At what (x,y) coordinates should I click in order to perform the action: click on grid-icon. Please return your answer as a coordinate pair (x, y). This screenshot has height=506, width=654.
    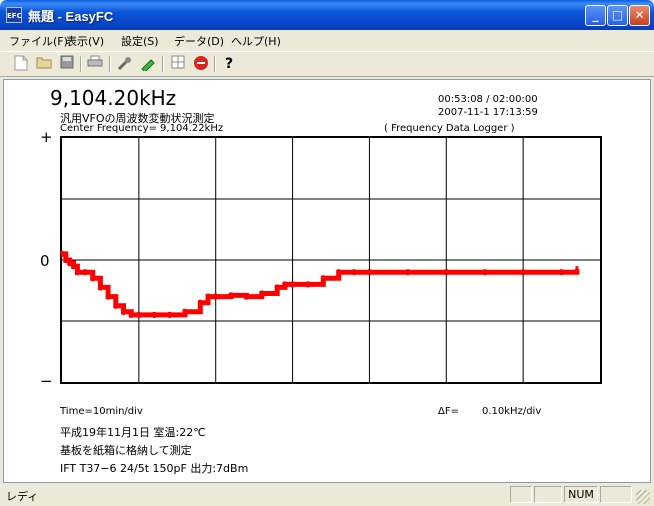
    Looking at the image, I should click on (178, 64).